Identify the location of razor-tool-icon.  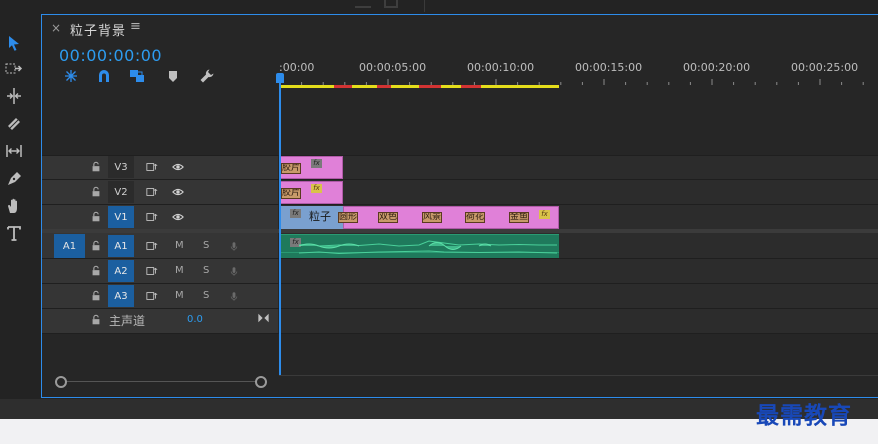
(14, 124).